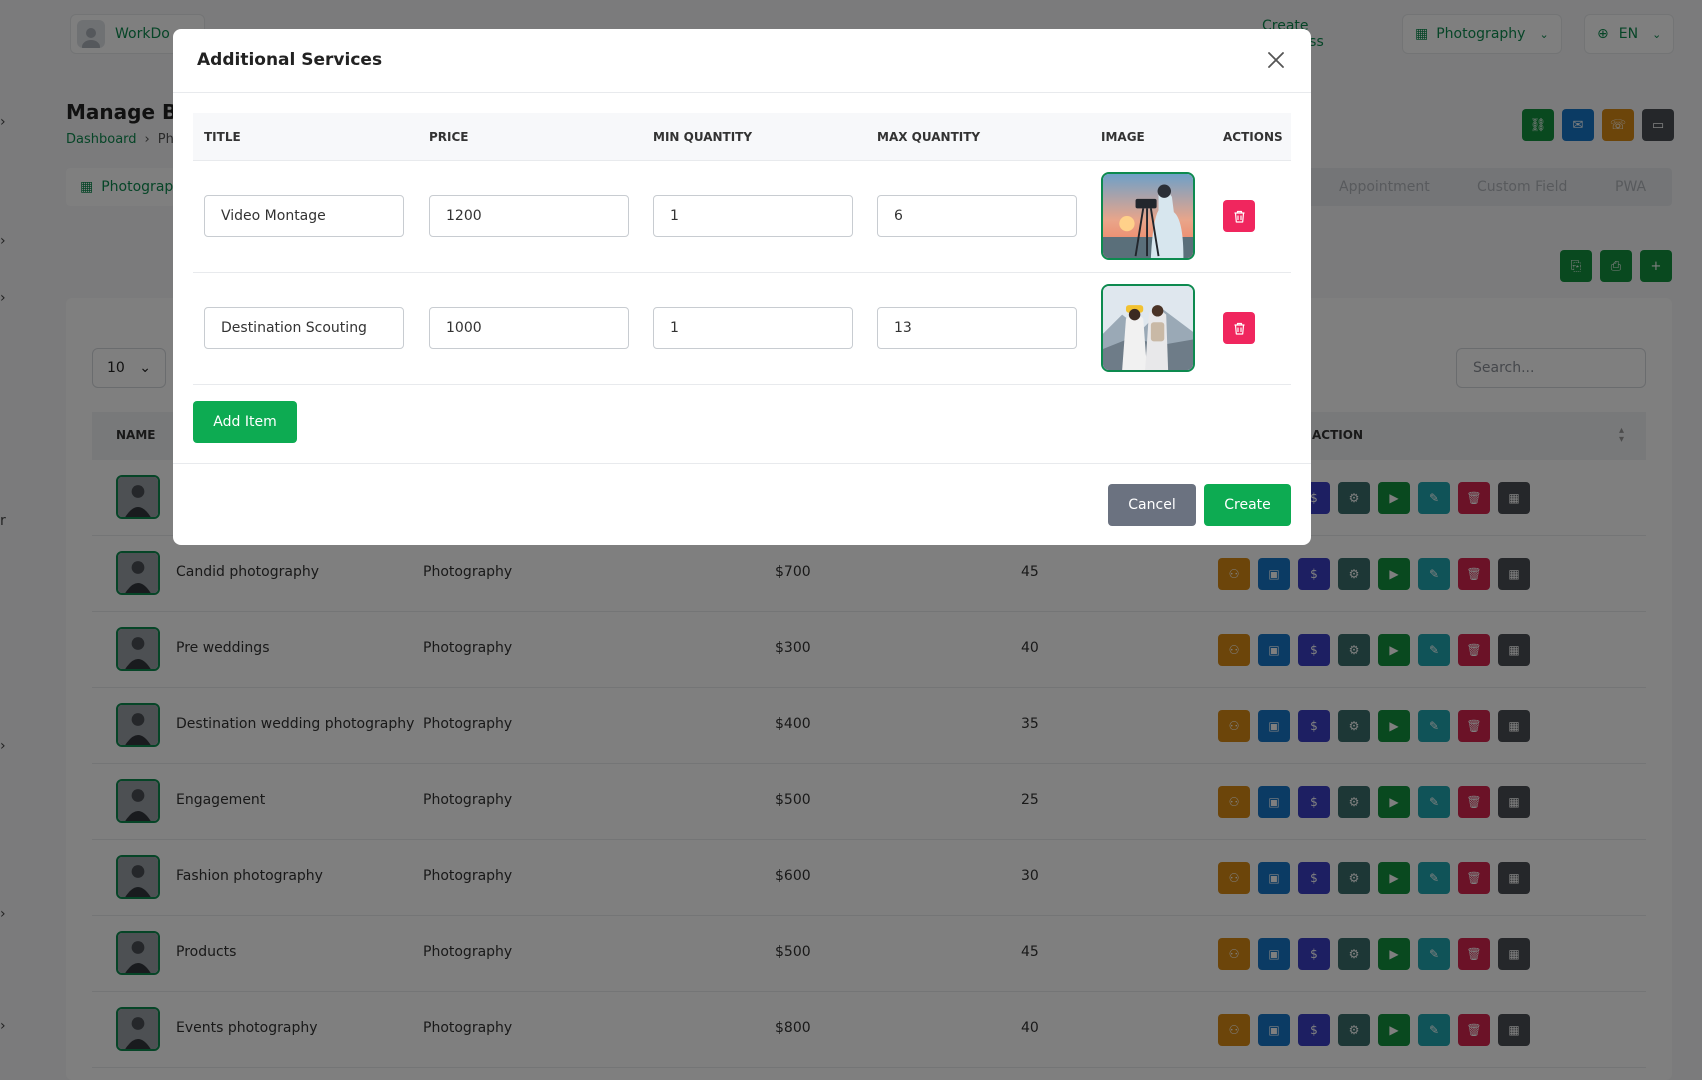  Describe the element at coordinates (929, 137) in the screenshot. I see `col-max-quantity: MAX QUANTITY` at that location.